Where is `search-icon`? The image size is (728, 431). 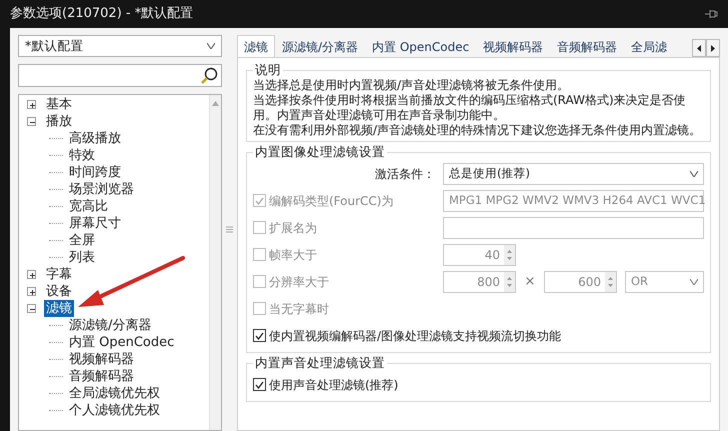 search-icon is located at coordinates (209, 75).